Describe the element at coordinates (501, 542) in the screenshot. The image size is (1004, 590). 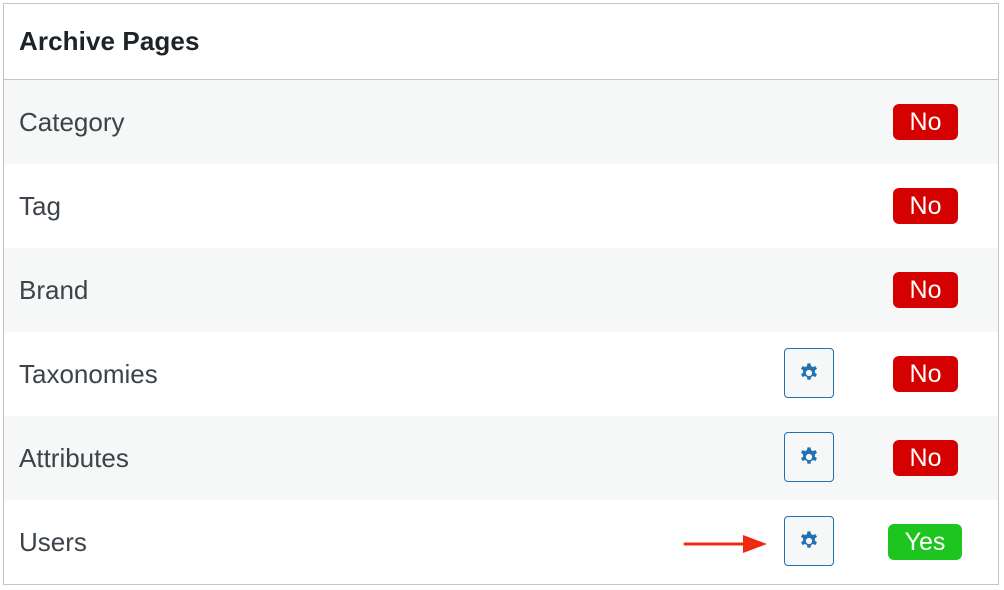
I see `row-users: Users Yes` at that location.